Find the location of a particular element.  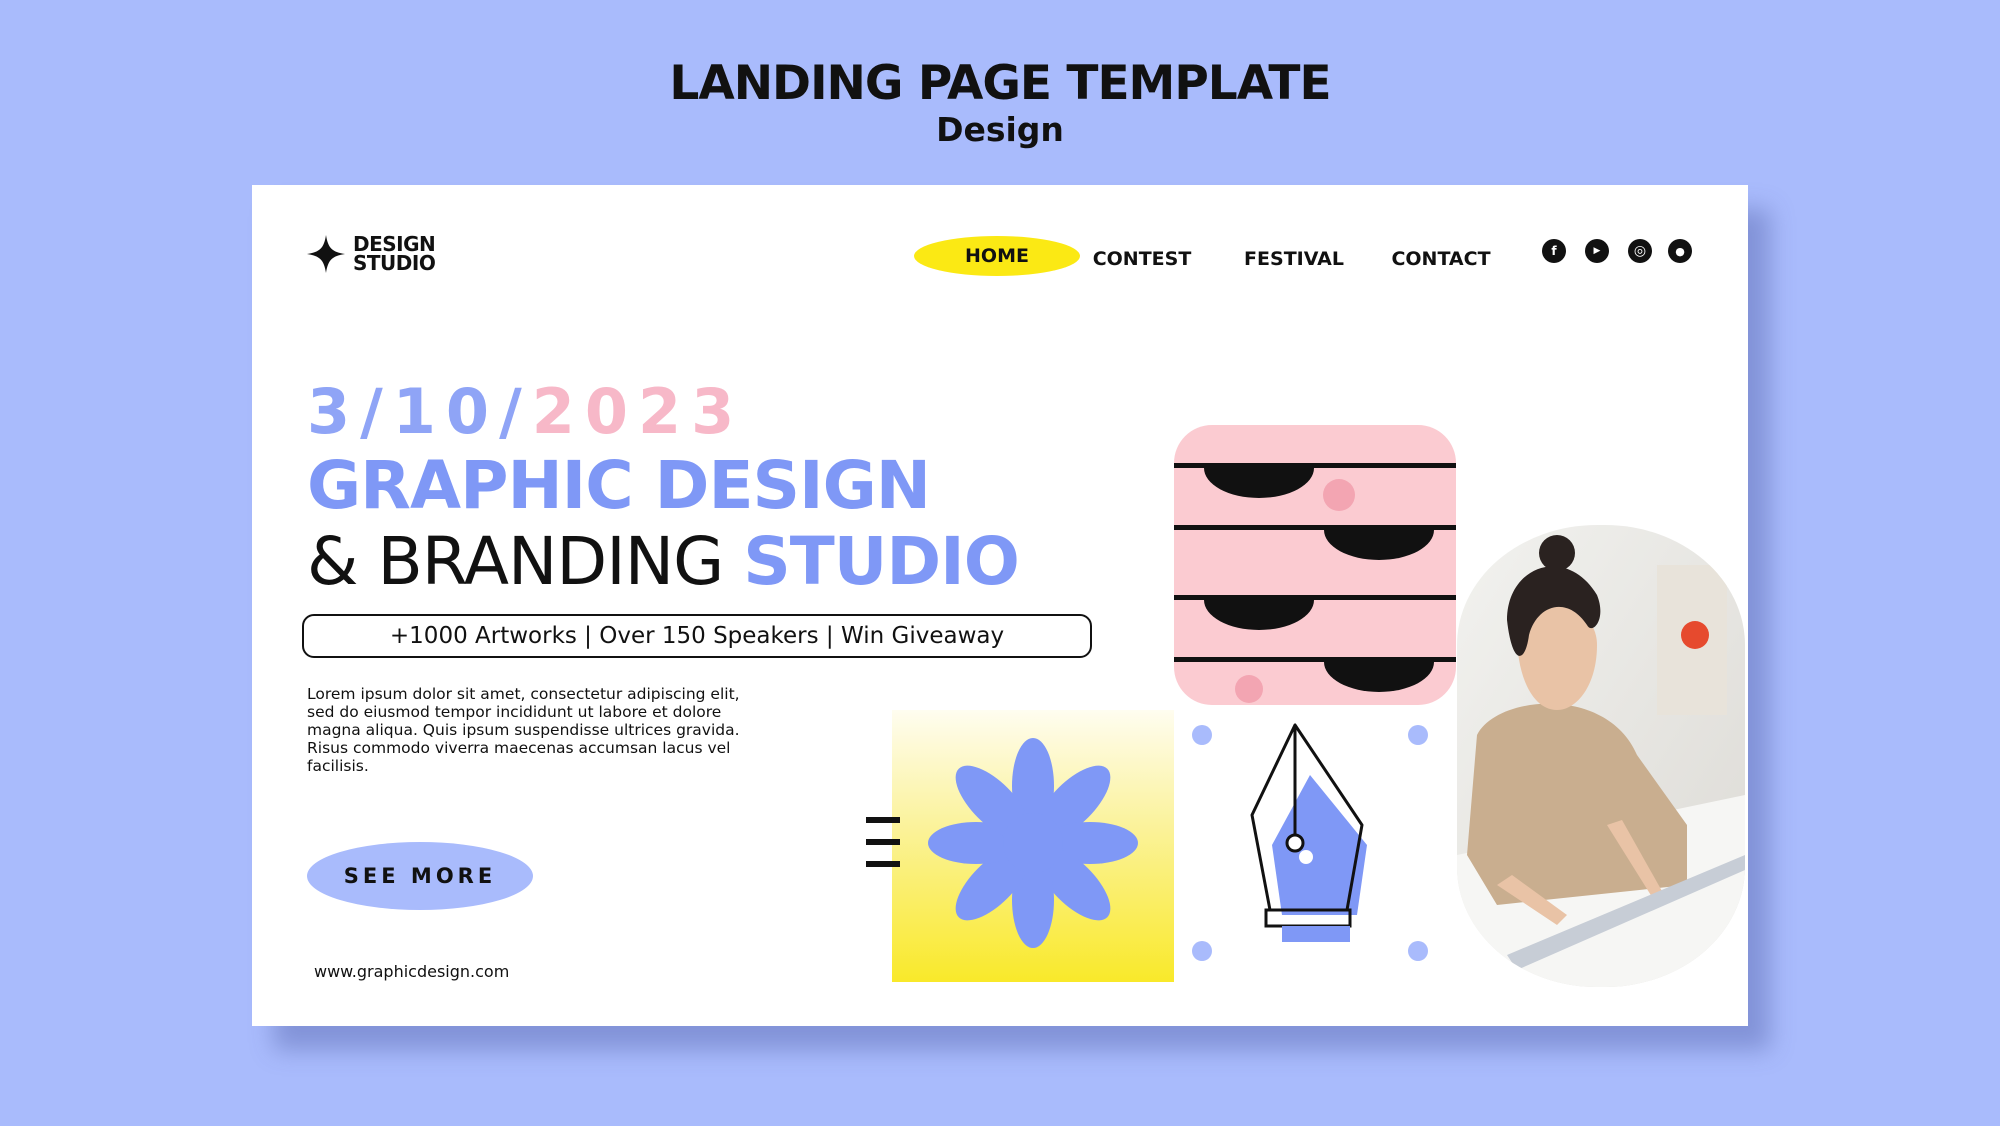

nav-contest: CONTEST is located at coordinates (1142, 259).